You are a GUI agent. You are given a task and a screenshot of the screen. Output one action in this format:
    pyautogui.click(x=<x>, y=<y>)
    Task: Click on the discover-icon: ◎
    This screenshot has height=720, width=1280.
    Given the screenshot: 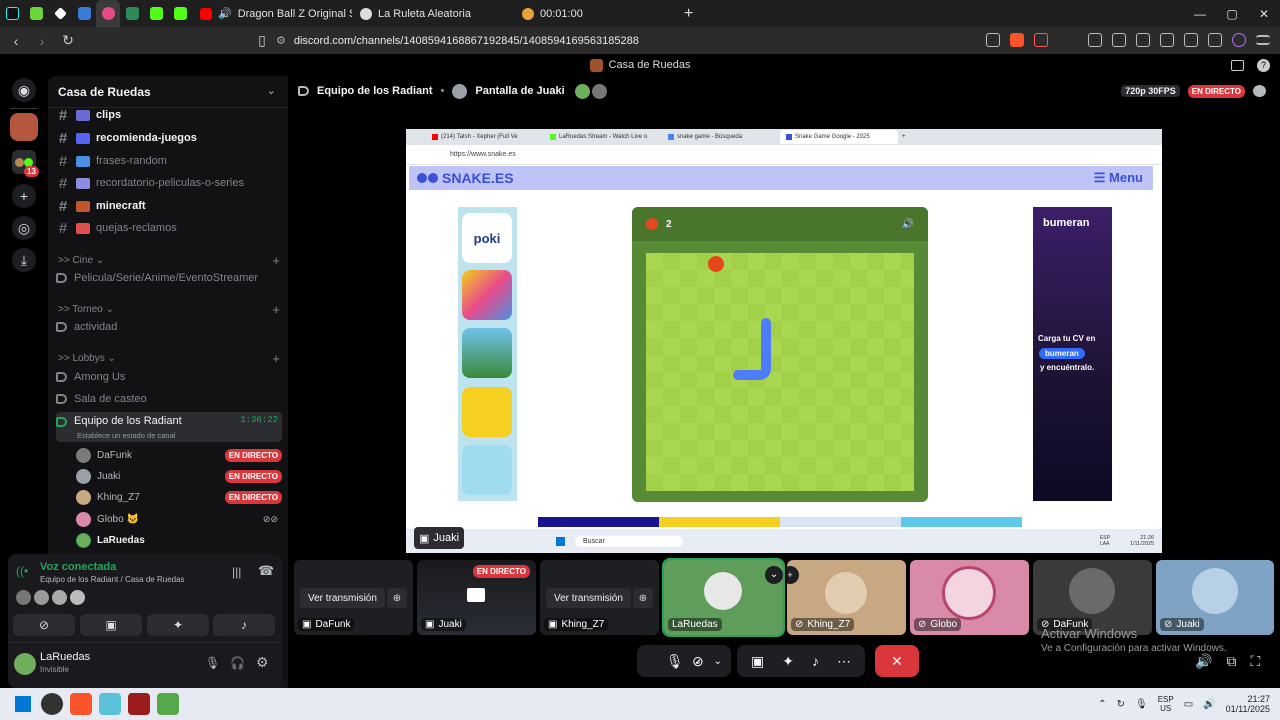 What is the action you would take?
    pyautogui.click(x=24, y=228)
    